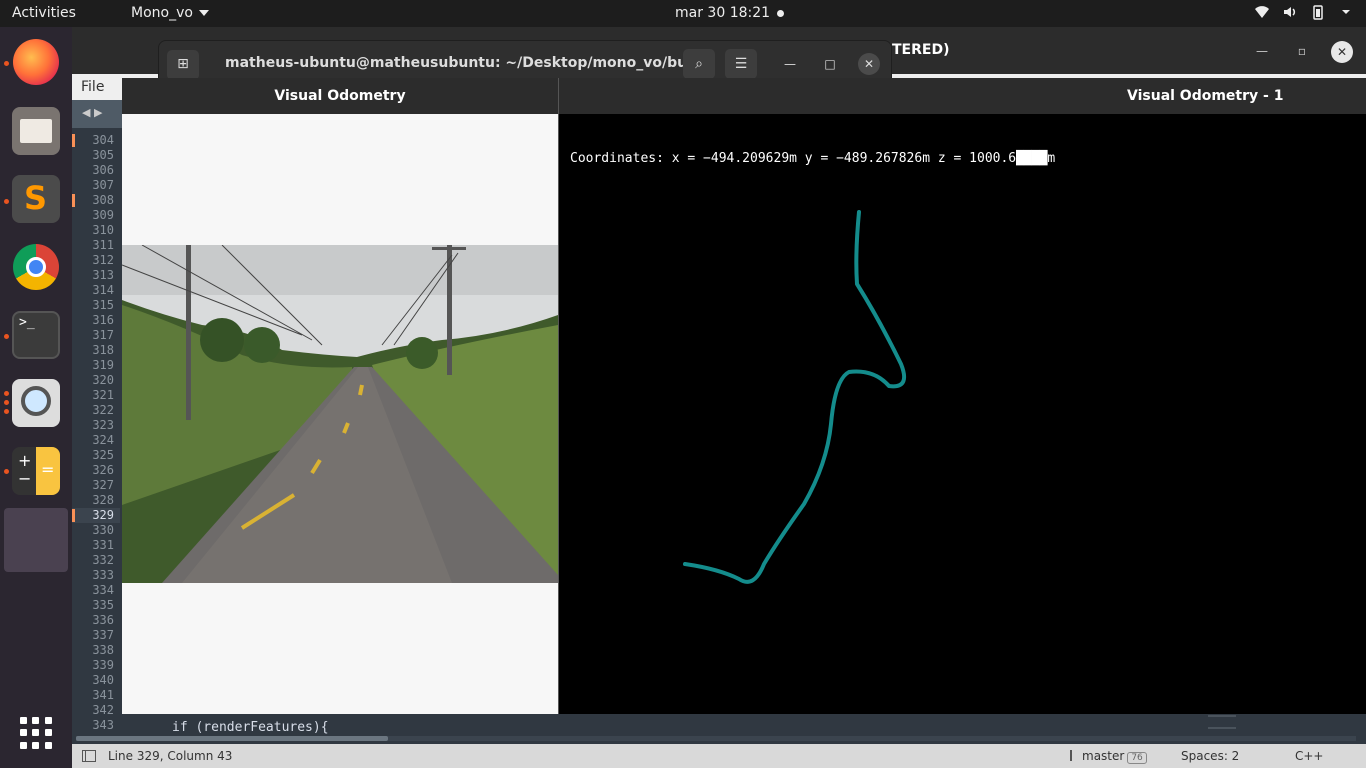 The image size is (1366, 768). I want to click on top-bar: Activities Mono_vo mar 30 18:21, so click(683, 13).